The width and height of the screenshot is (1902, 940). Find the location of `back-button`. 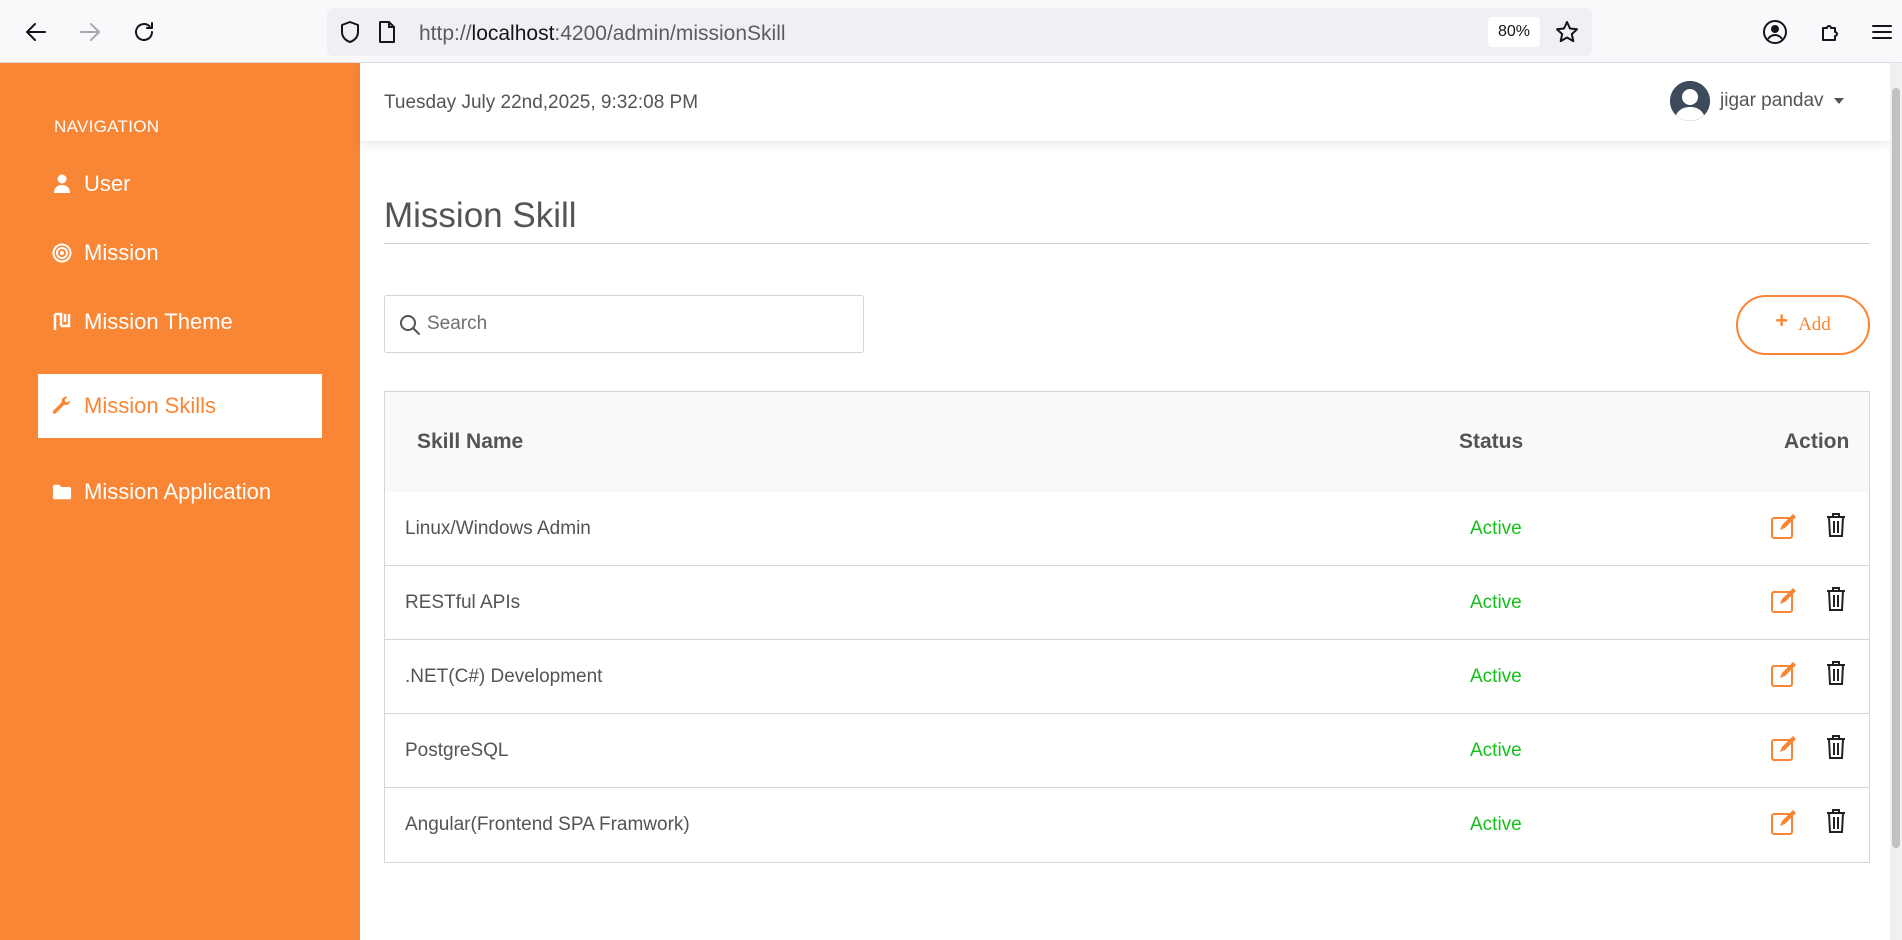

back-button is located at coordinates (36, 32).